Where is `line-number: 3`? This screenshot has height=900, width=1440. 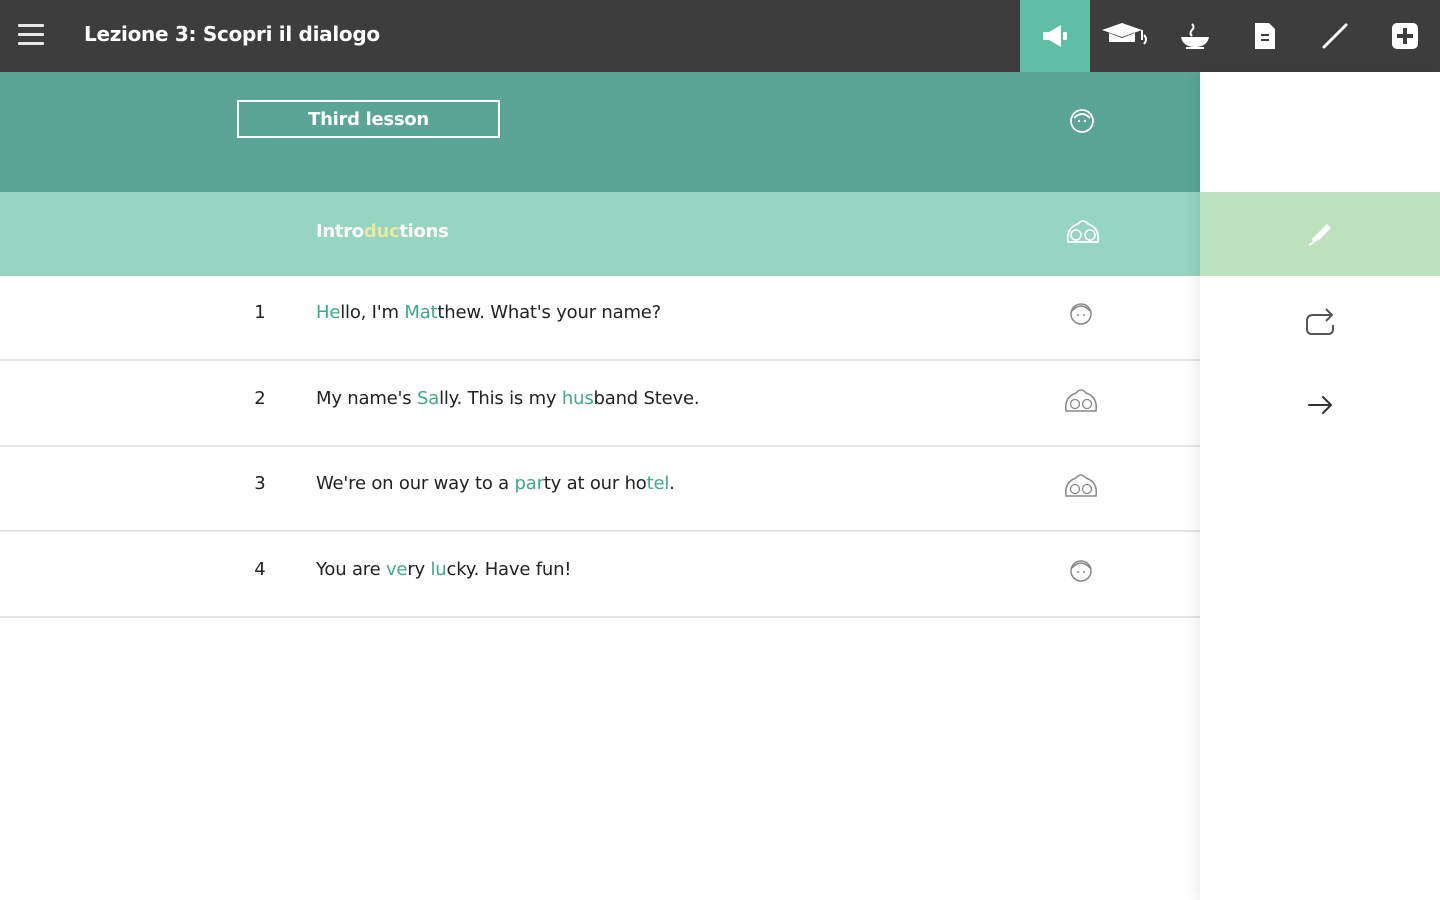
line-number: 3 is located at coordinates (260, 483).